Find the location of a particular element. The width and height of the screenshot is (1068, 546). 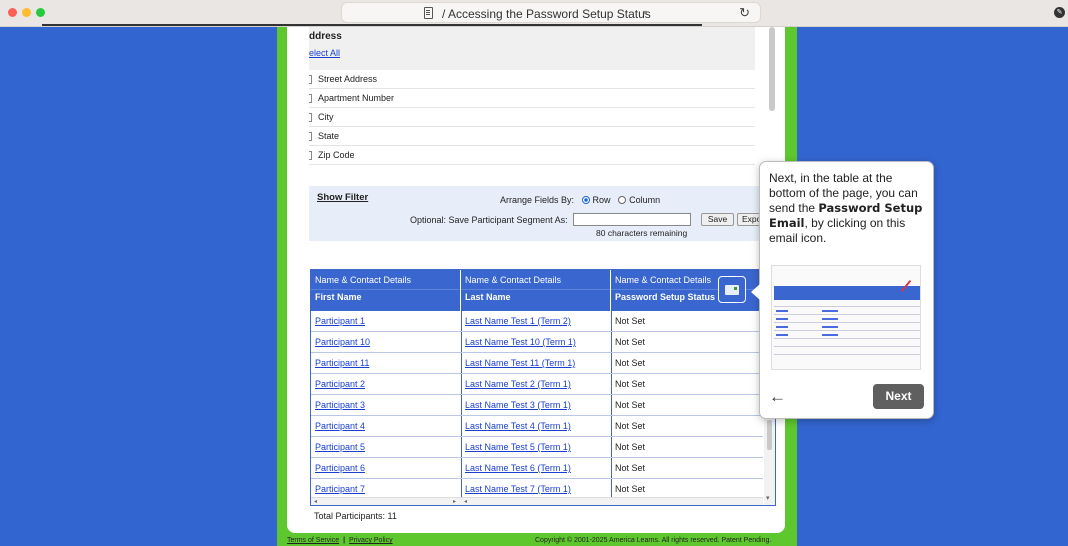

field-label: State is located at coordinates (329, 136).